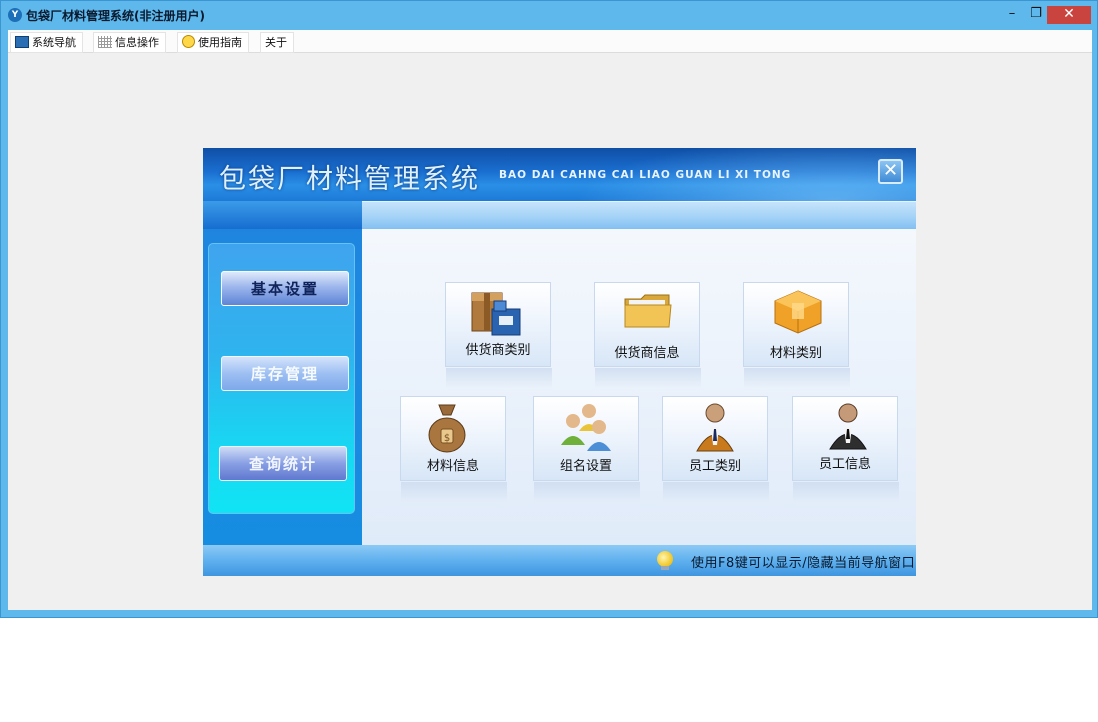 Image resolution: width=1098 pixels, height=722 pixels. I want to click on folder-icon, so click(648, 311).